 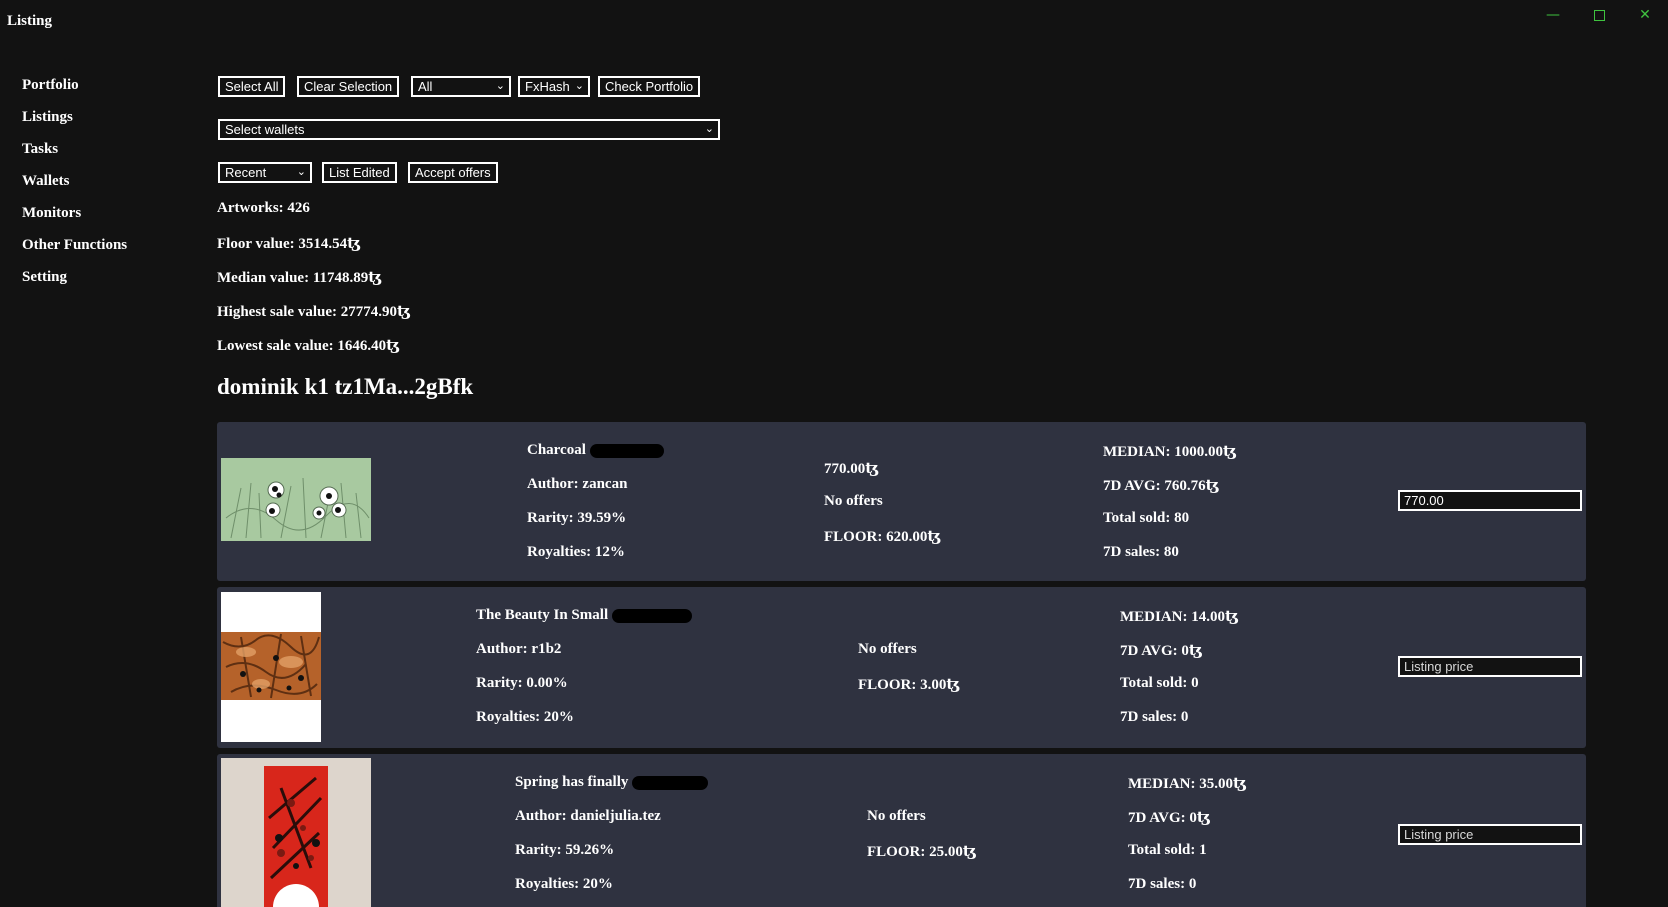 I want to click on listing-median: MEDIAN: 35.00ꜩ, so click(x=1187, y=784).